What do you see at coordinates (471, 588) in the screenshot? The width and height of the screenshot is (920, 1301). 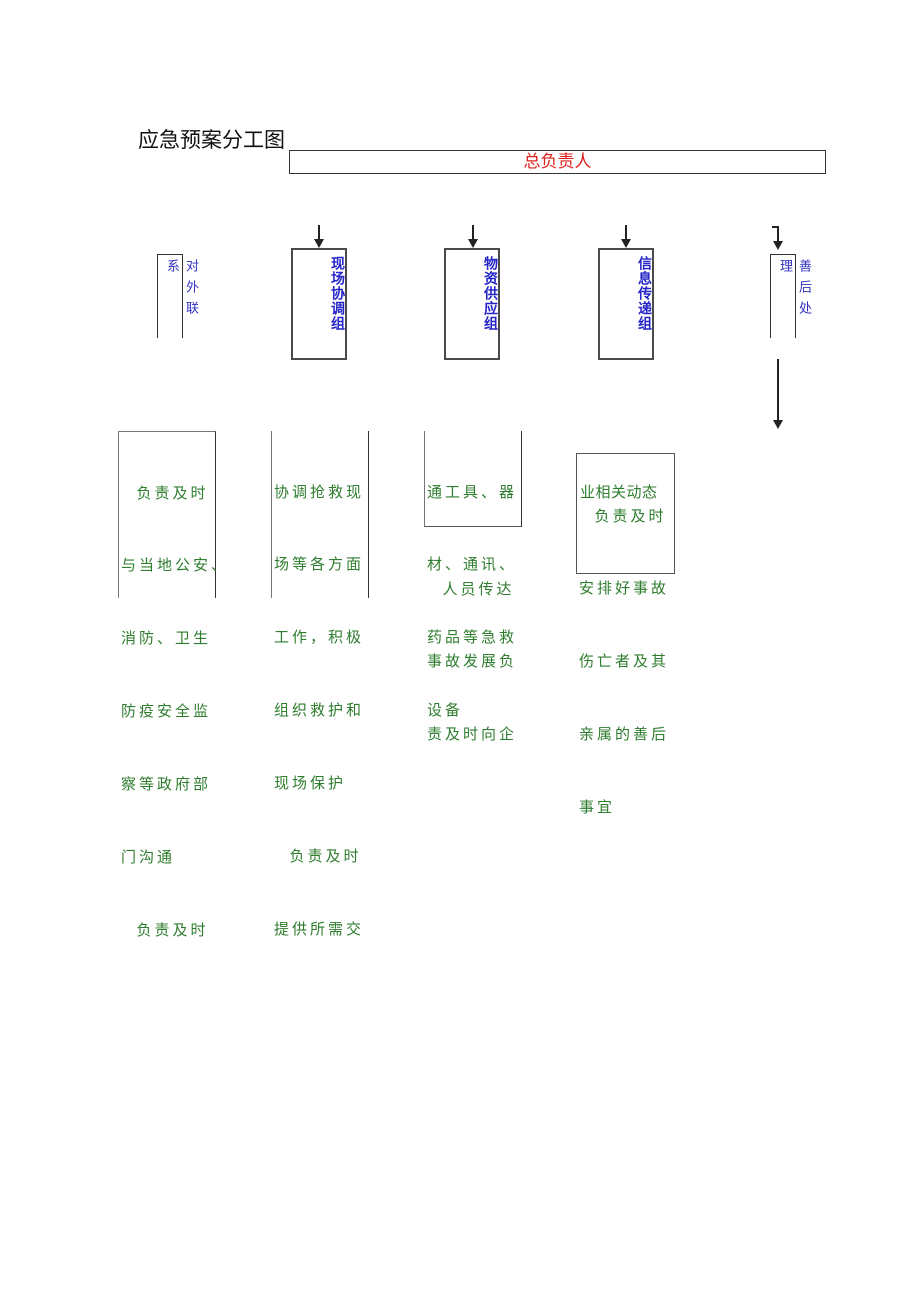 I see `duty-line: 人员传达` at bounding box center [471, 588].